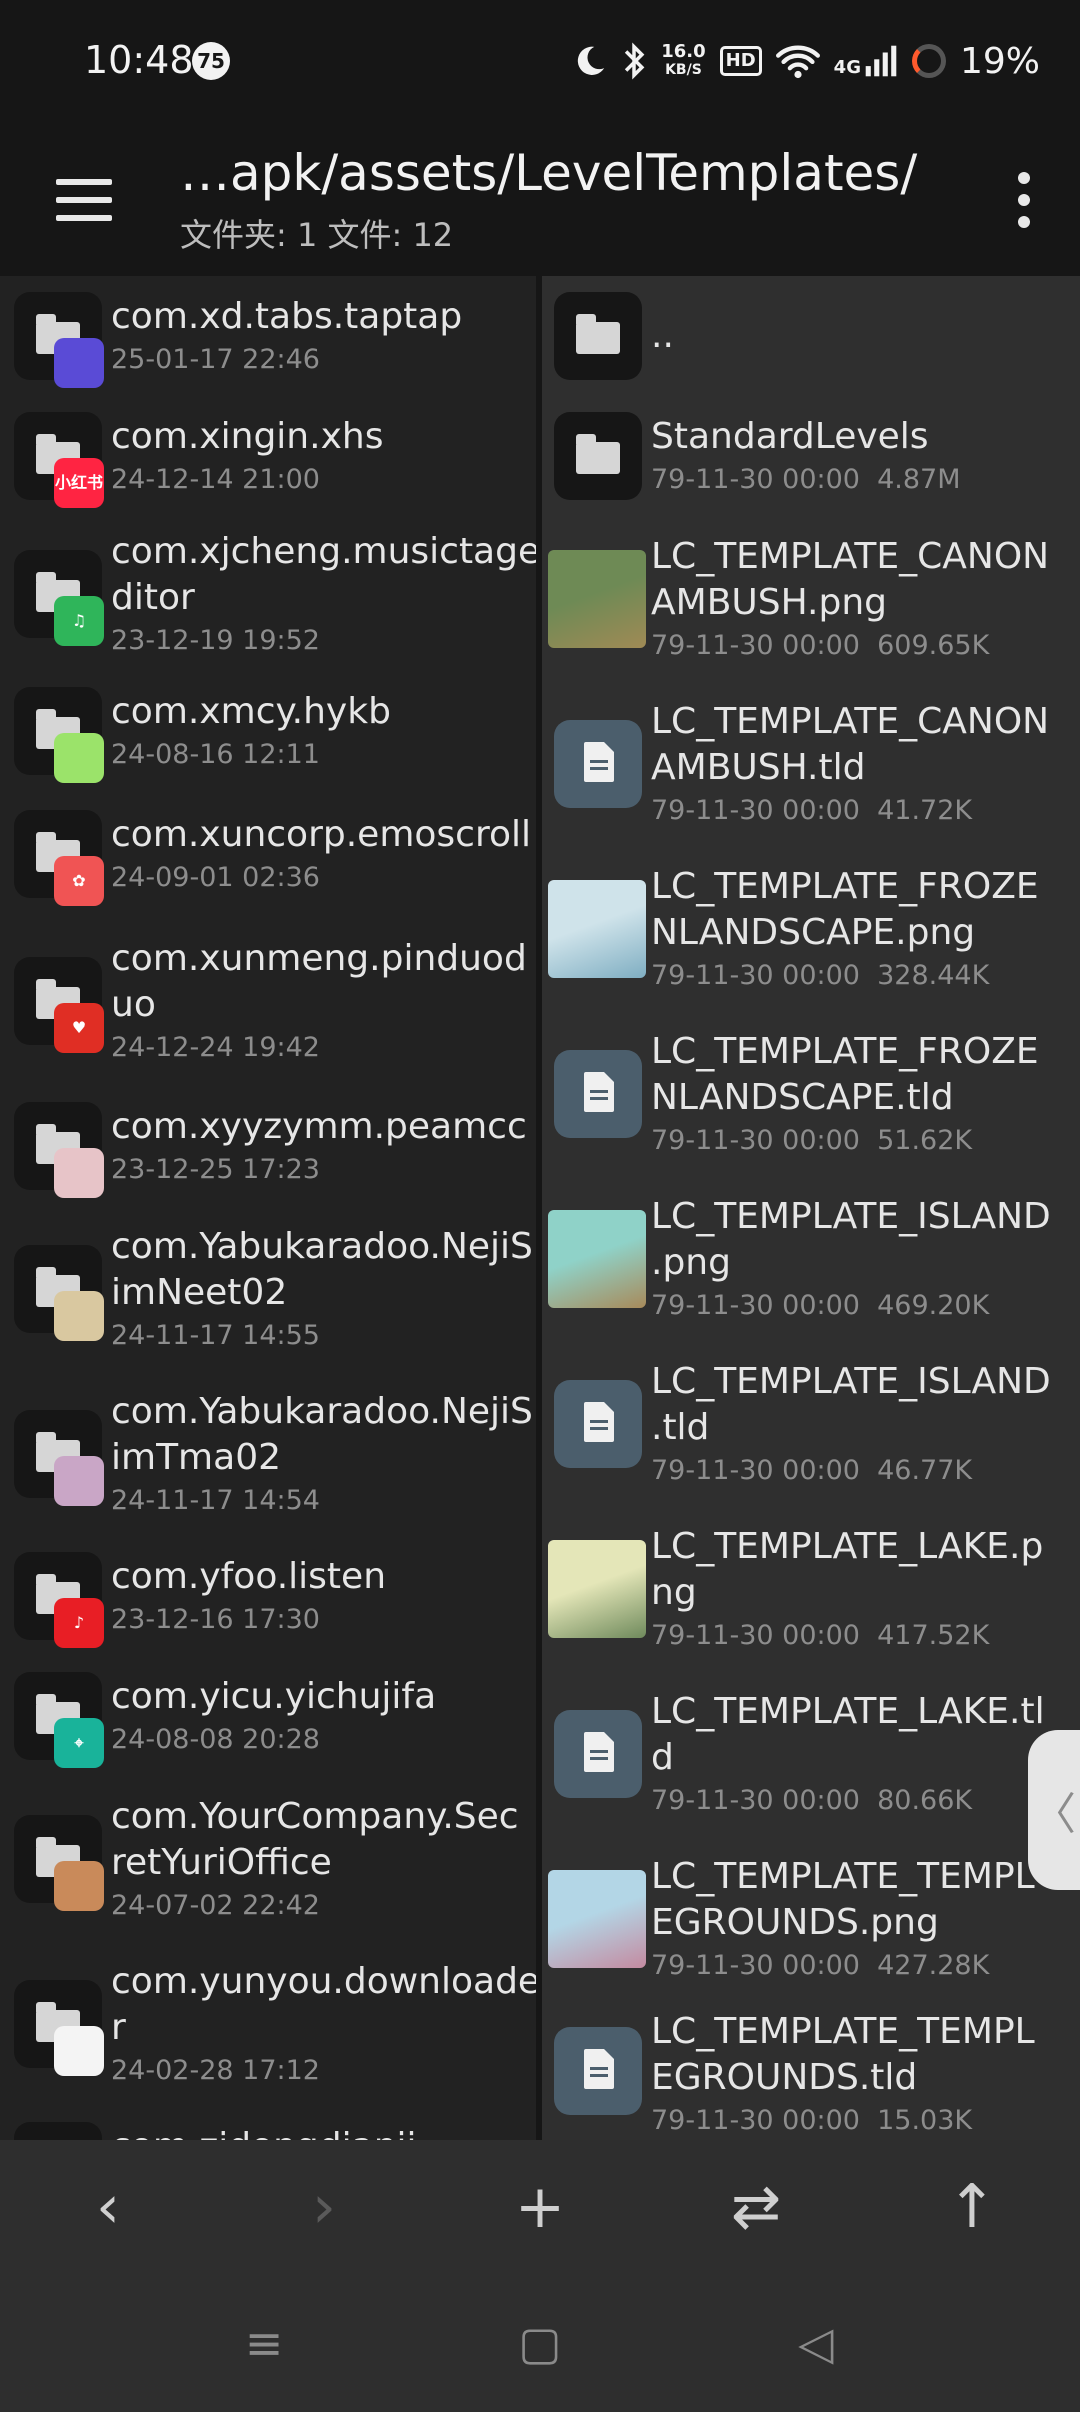 Image resolution: width=1080 pixels, height=2412 pixels. Describe the element at coordinates (268, 1596) in the screenshot. I see `left-list-item: ♪ com.yfoo.listen 23-12-16 17:30` at that location.